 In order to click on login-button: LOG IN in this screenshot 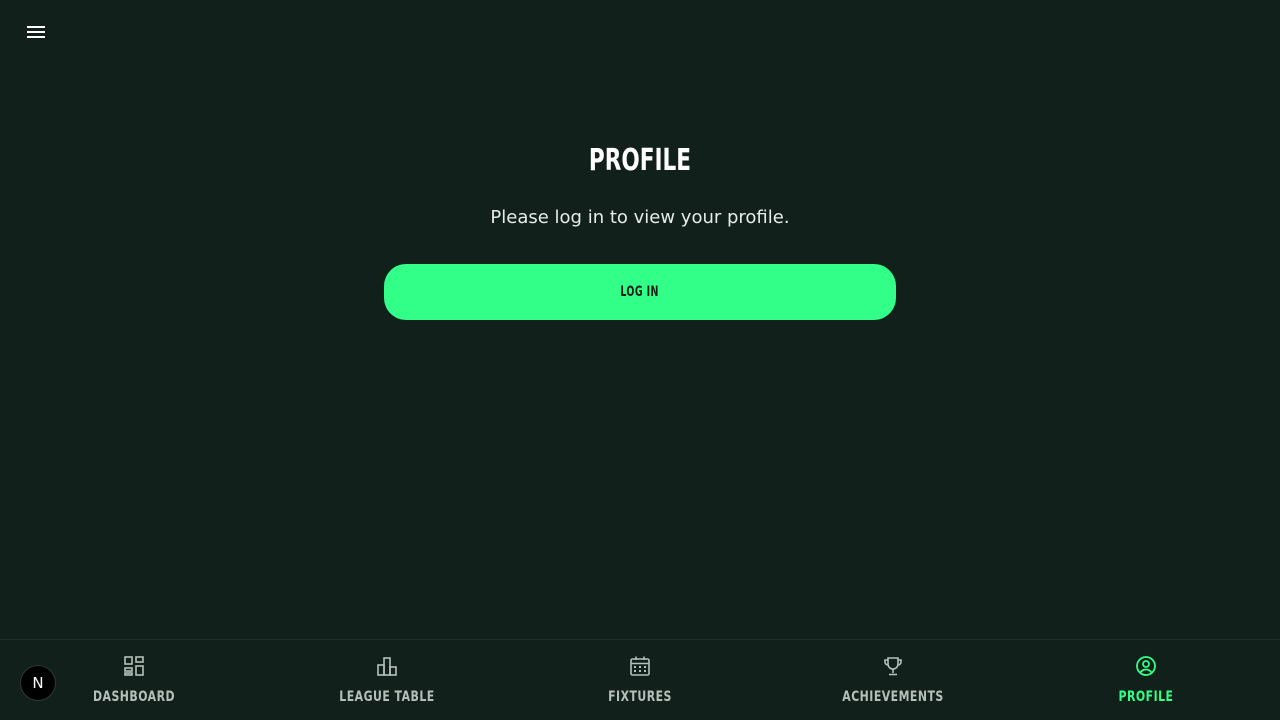, I will do `click(640, 292)`.